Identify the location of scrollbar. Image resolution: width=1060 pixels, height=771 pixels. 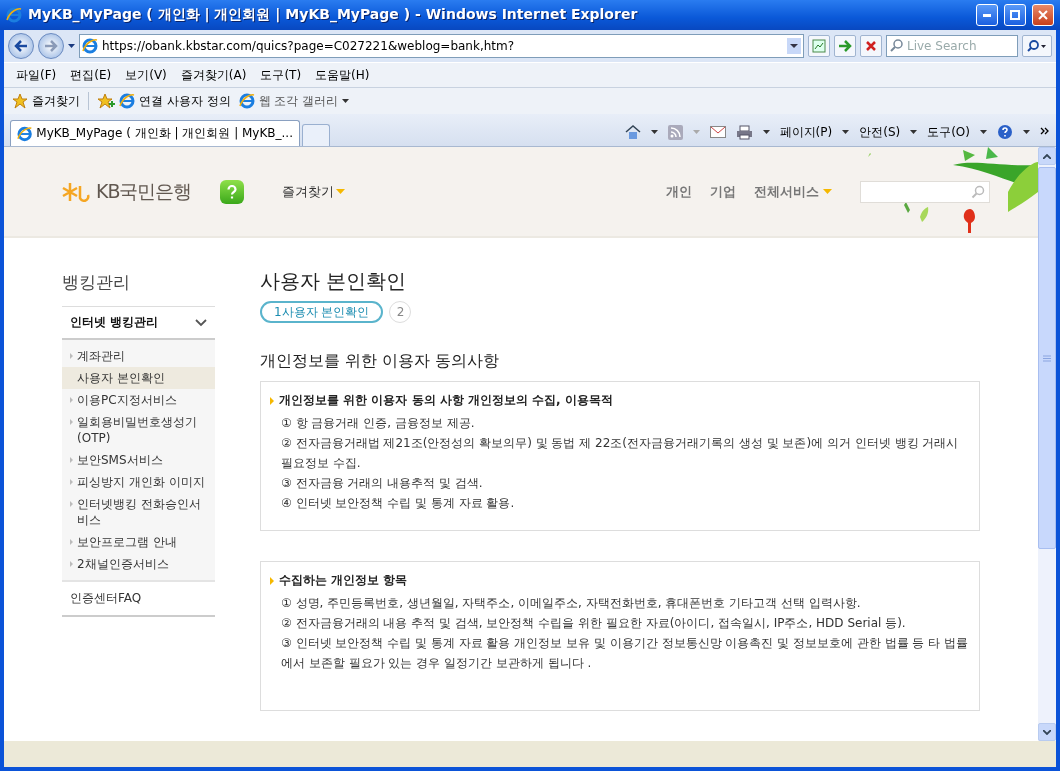
(1047, 444).